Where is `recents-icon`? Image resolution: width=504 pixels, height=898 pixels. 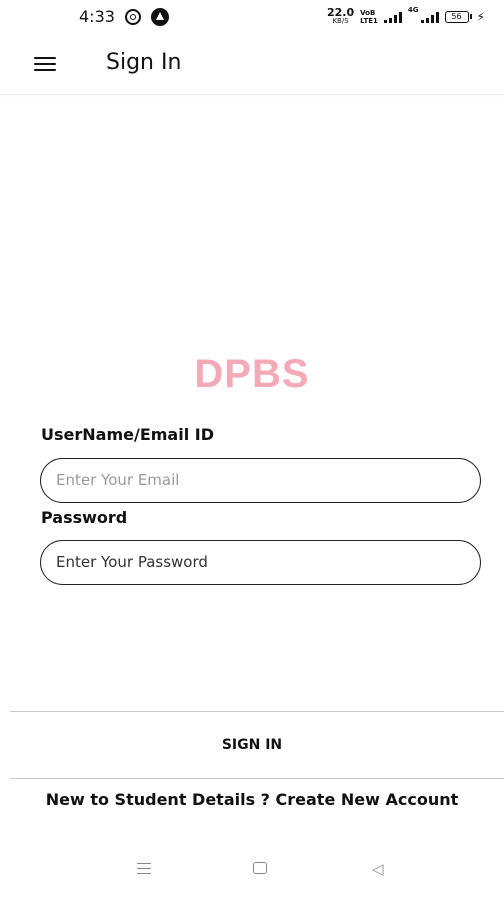
recents-icon is located at coordinates (144, 869).